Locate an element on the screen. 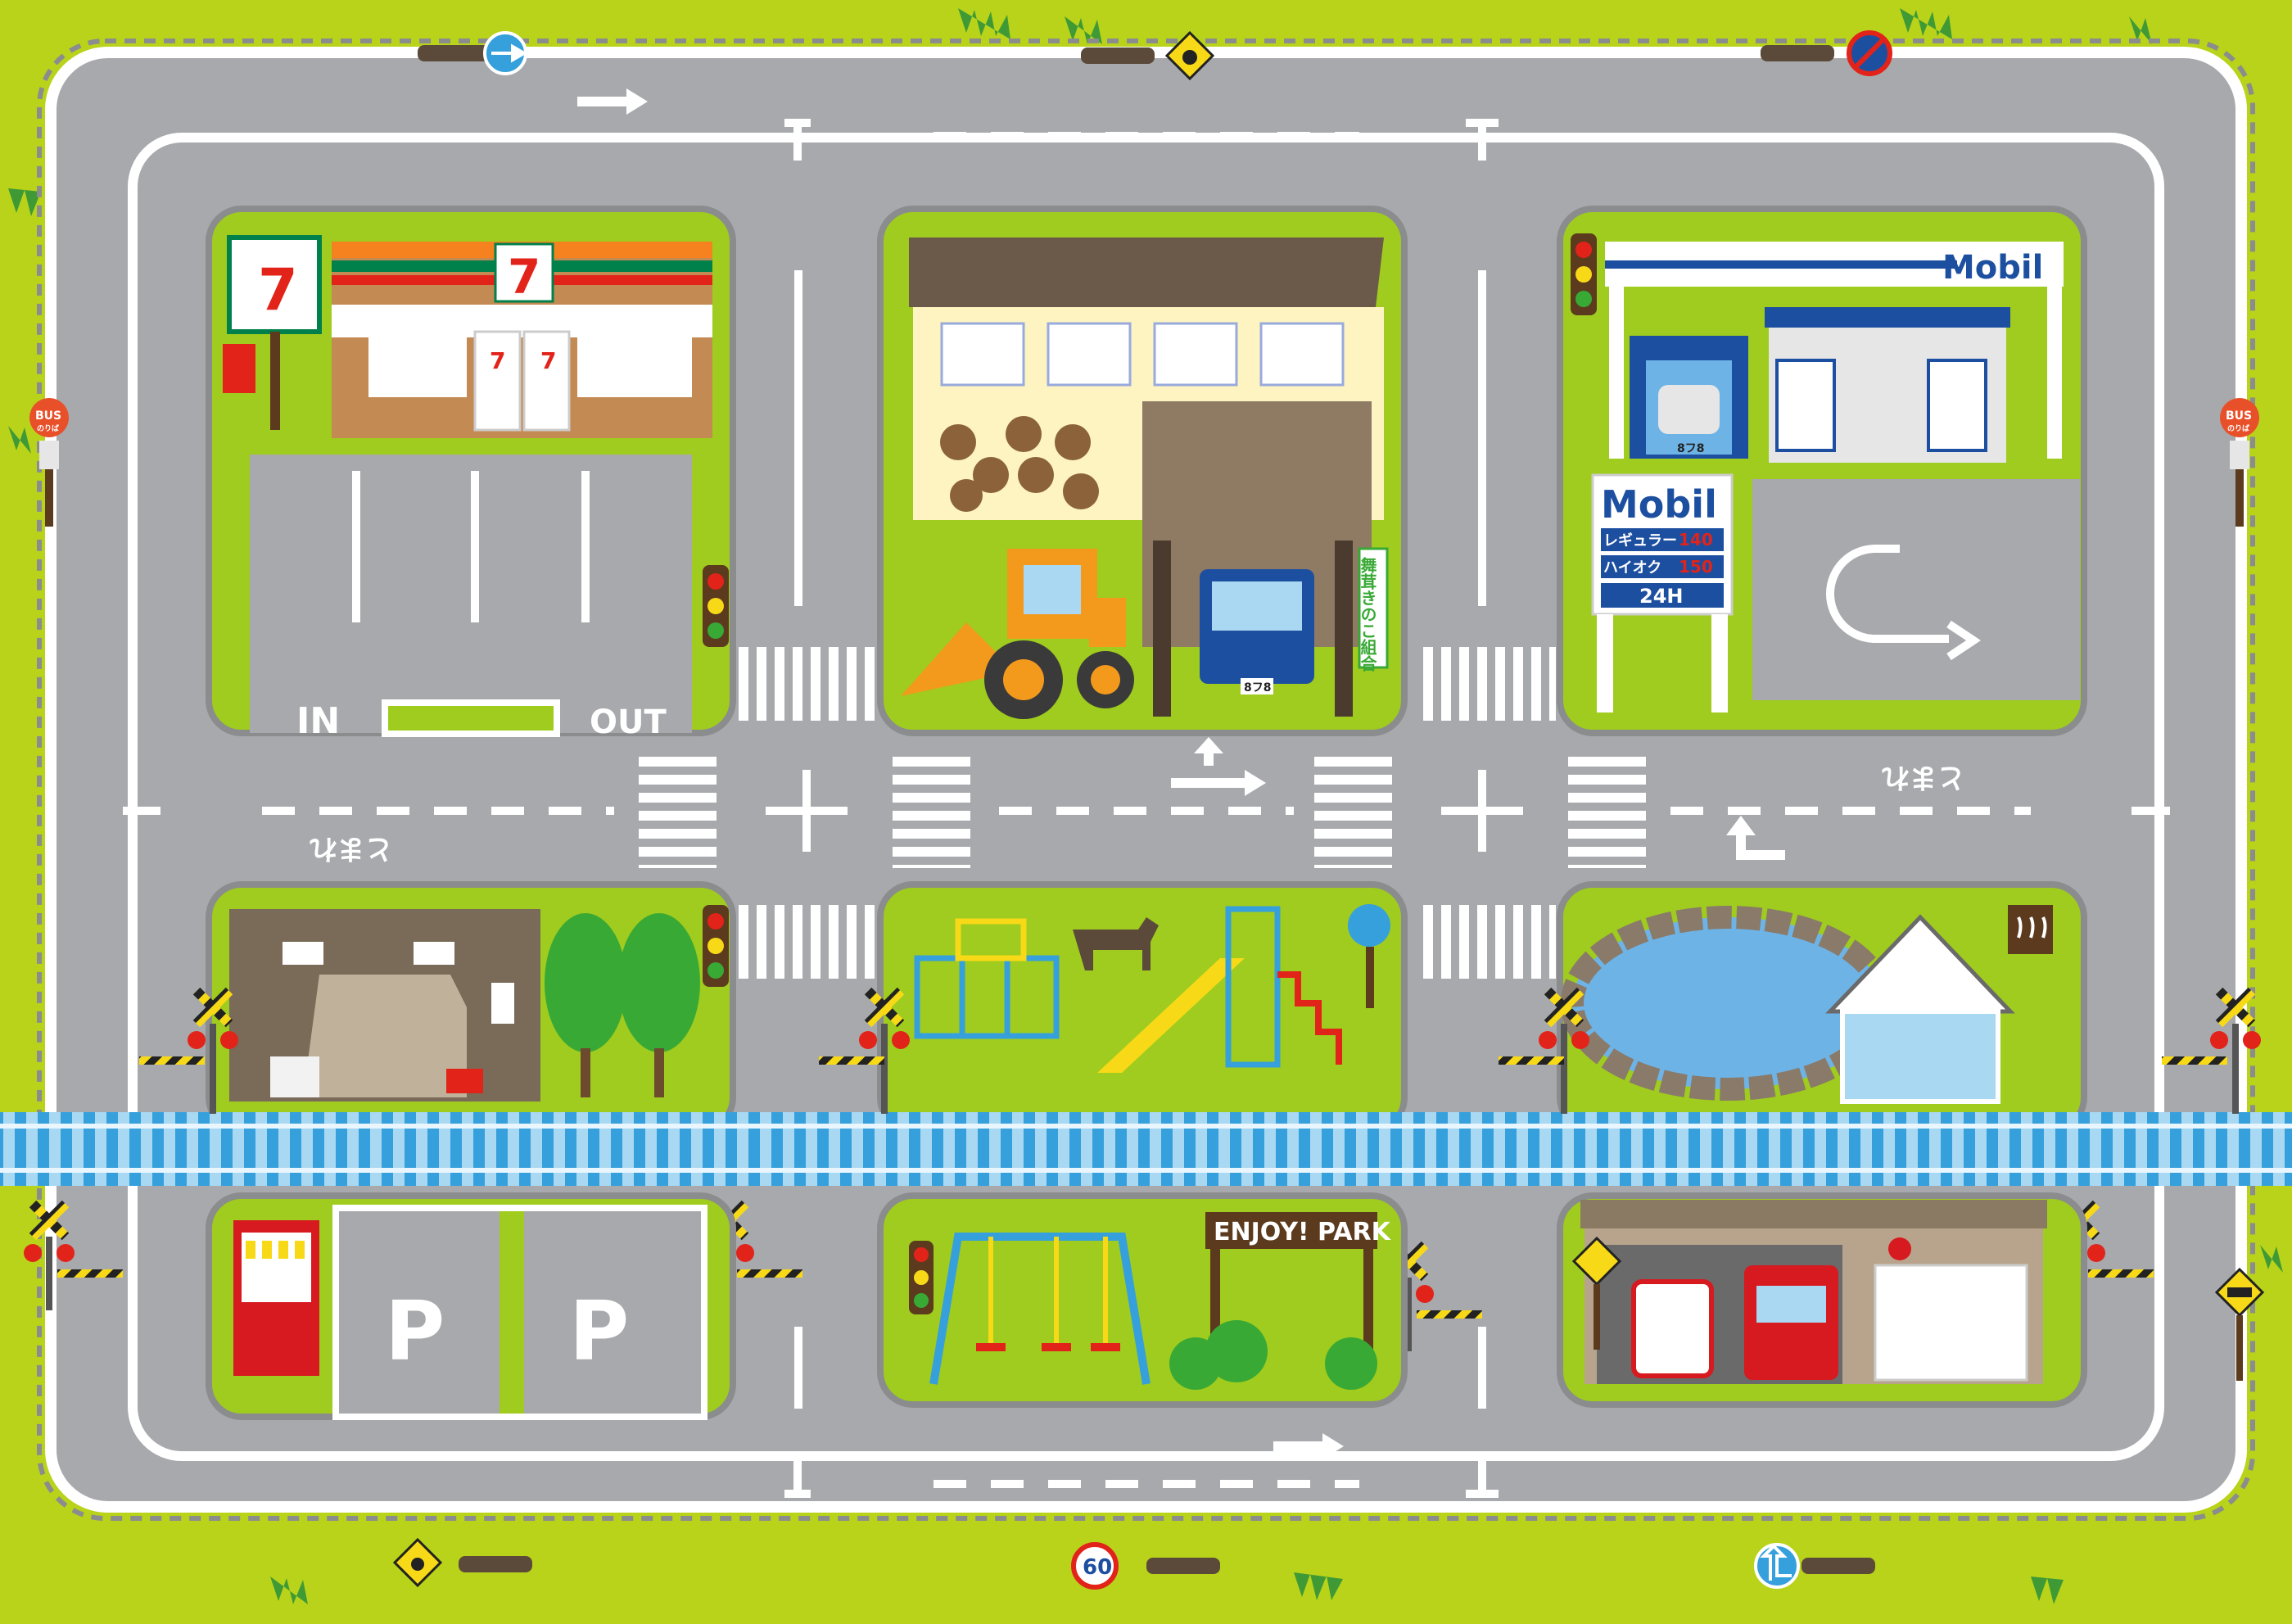 The width and height of the screenshot is (2292, 1624). no-parking-sign is located at coordinates (1869, 53).